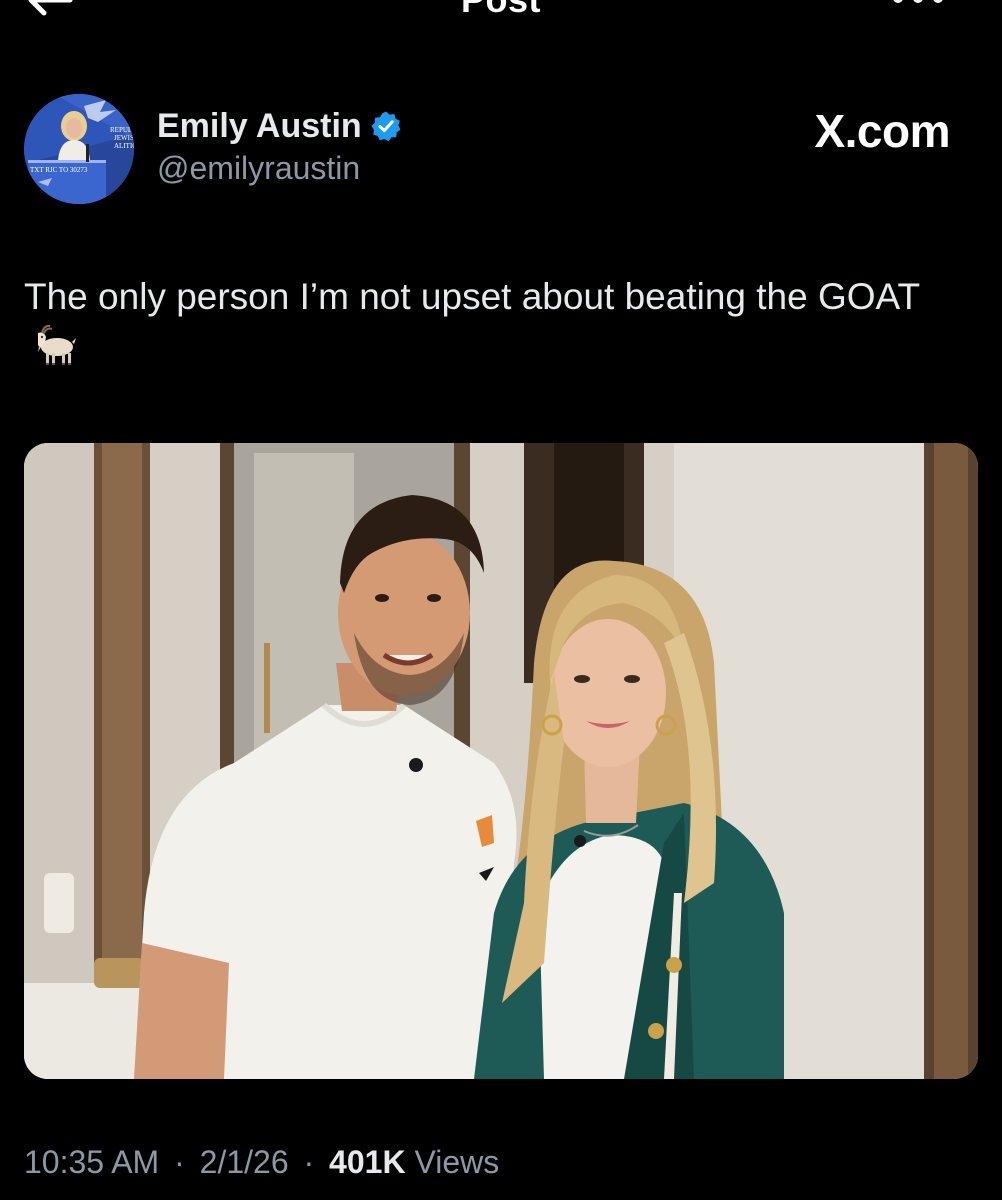 Image resolution: width=1002 pixels, height=1200 pixels. I want to click on more-dots-icon, so click(918, 1).